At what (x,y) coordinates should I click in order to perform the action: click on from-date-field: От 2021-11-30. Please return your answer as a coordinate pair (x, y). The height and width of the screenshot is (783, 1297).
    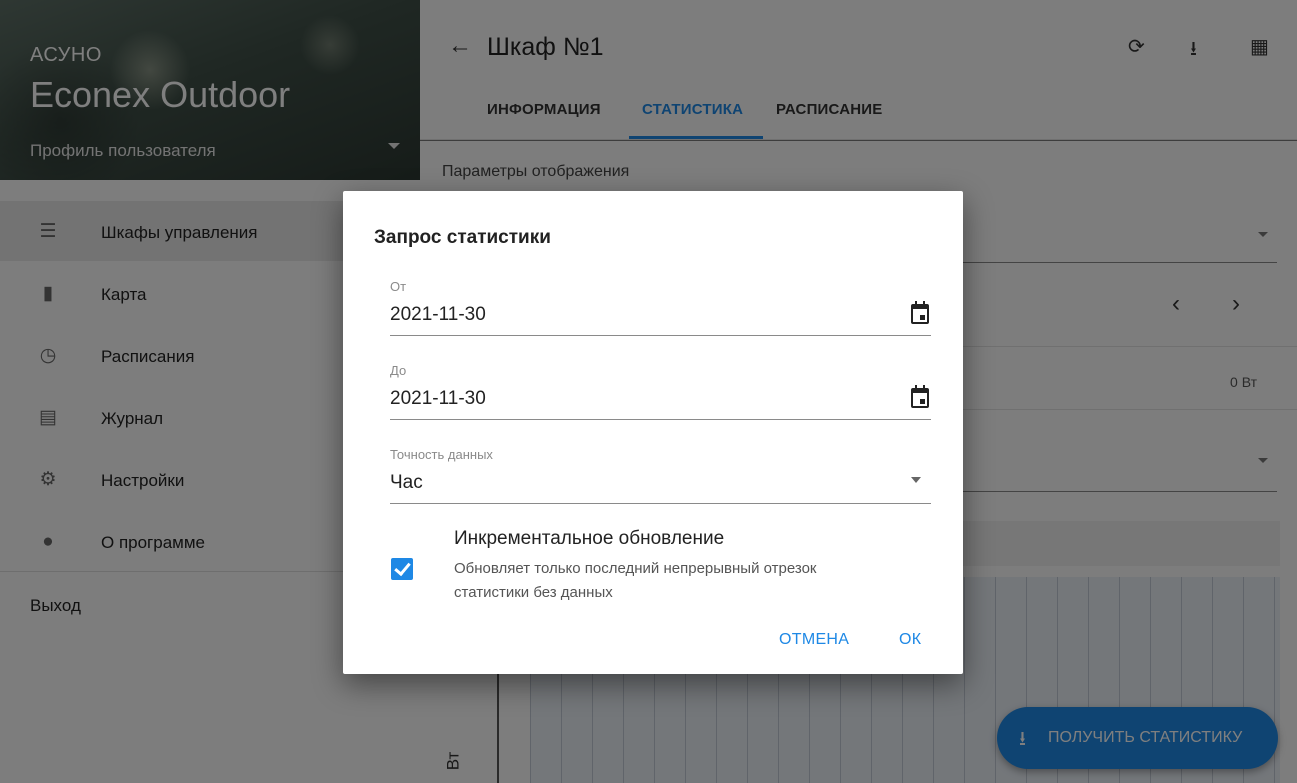
    Looking at the image, I should click on (660, 308).